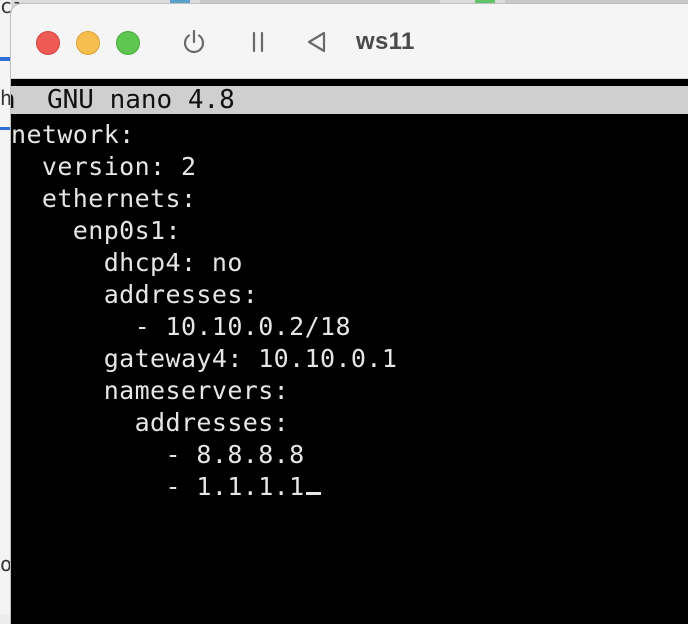  What do you see at coordinates (140, 100) in the screenshot?
I see `nano-version-label: GNU nano 4.8` at bounding box center [140, 100].